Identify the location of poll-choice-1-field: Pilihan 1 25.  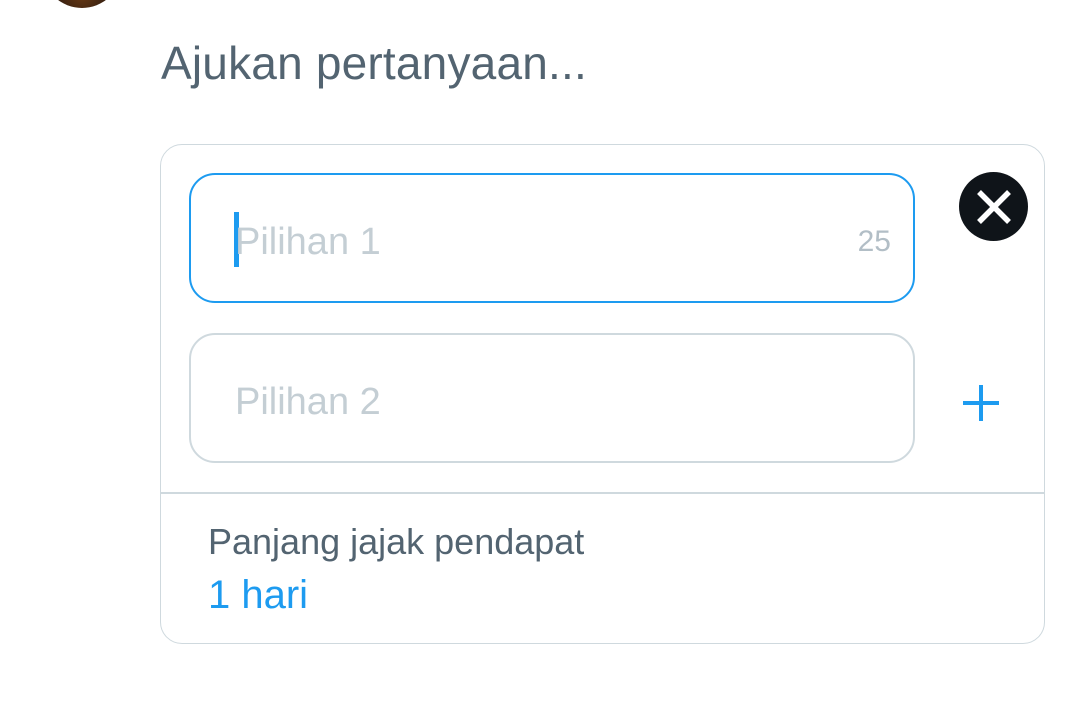
(552, 238).